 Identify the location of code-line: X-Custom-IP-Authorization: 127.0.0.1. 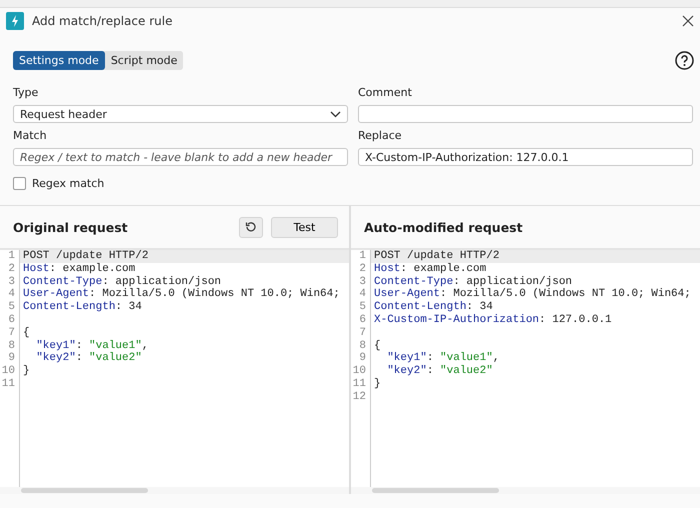
(493, 320).